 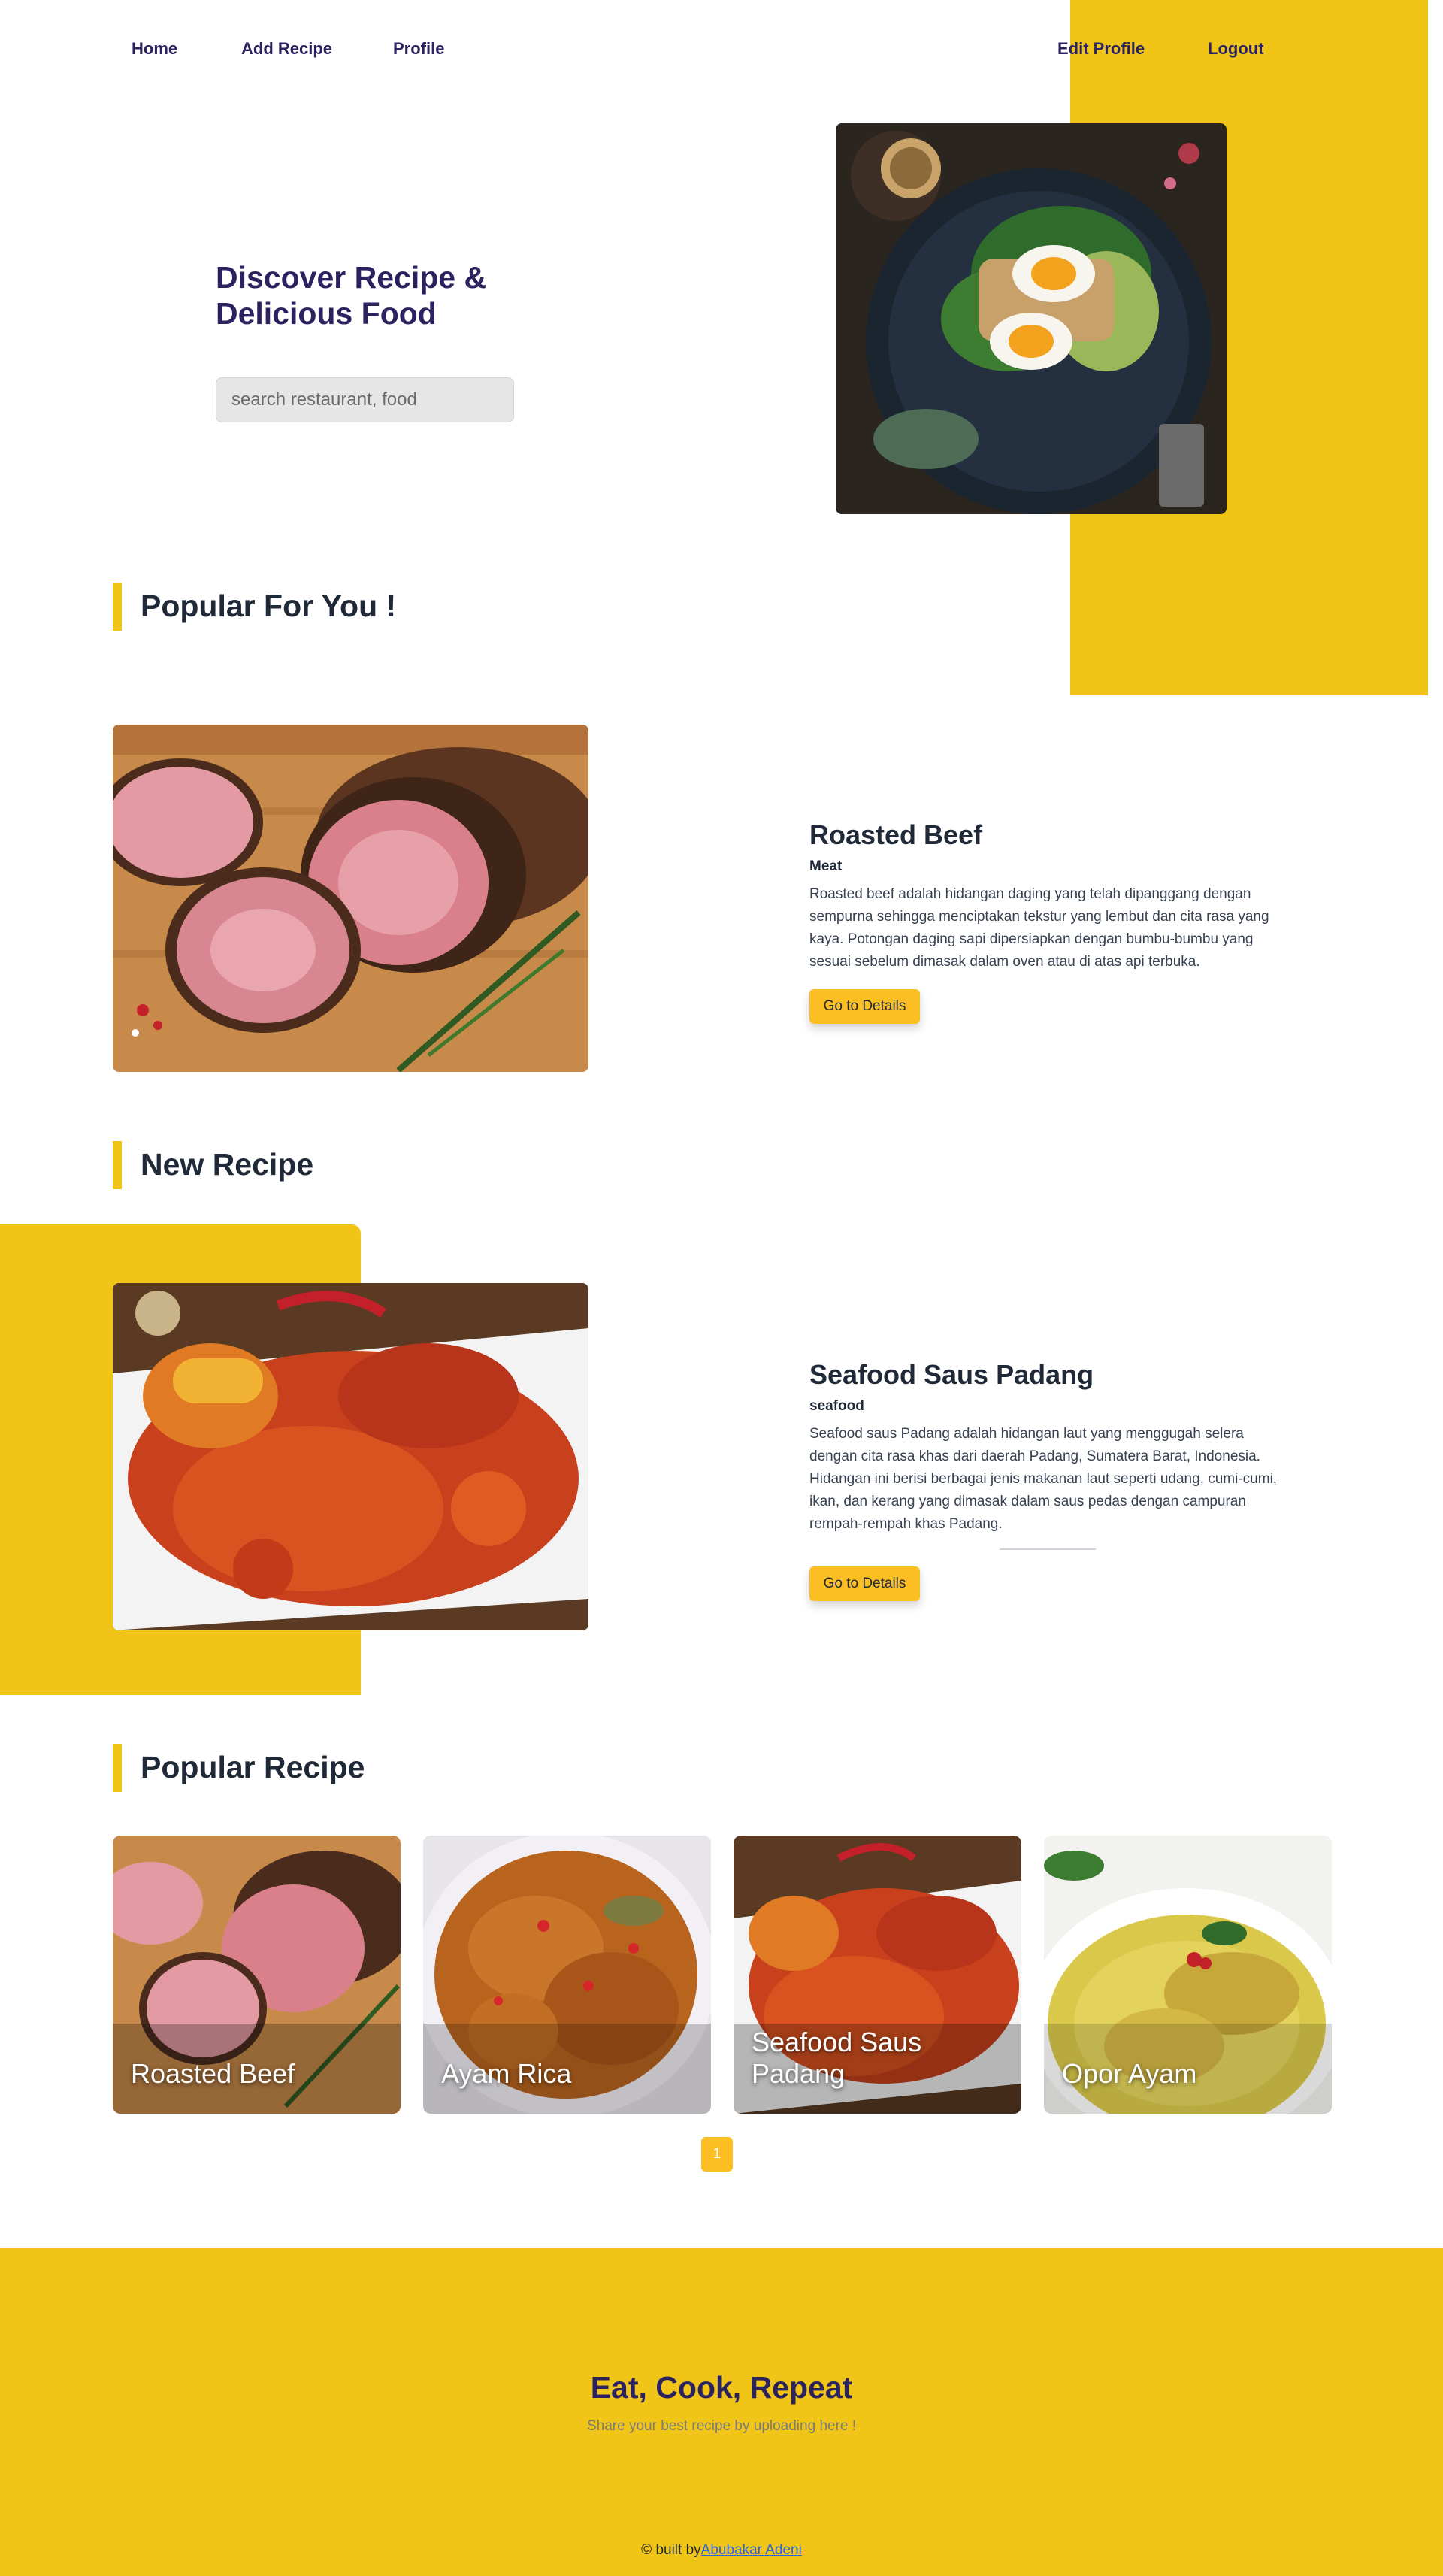 What do you see at coordinates (1101, 49) in the screenshot?
I see `nav-edit-profile-link: Edit Profile` at bounding box center [1101, 49].